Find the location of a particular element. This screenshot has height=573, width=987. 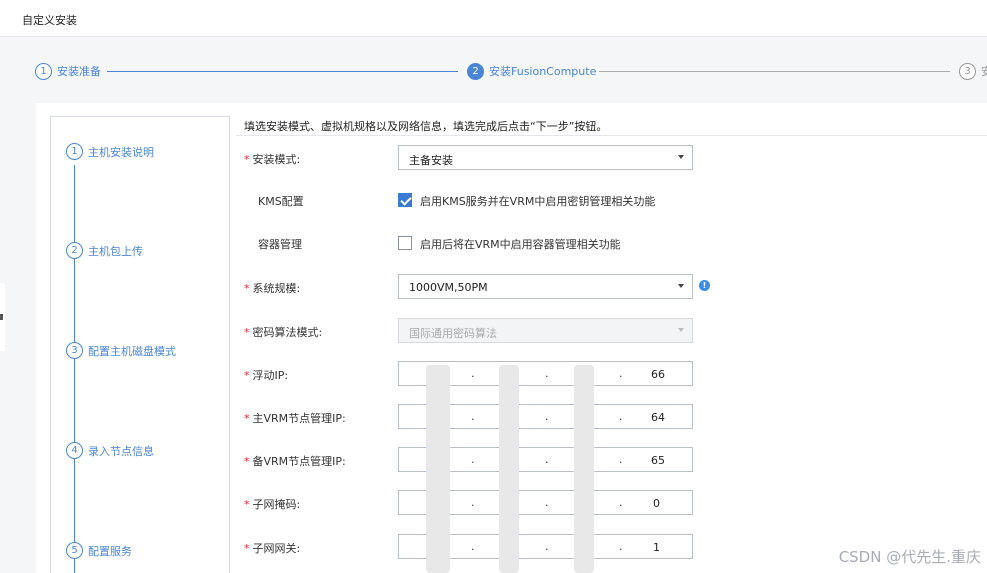

sub-step-number: 2 is located at coordinates (74, 250).